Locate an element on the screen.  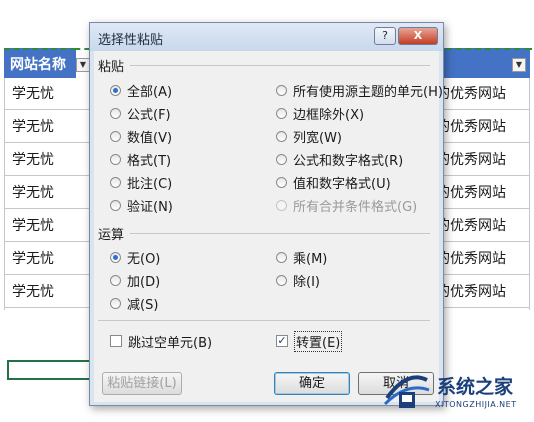
option-label: 列宽(W) is located at coordinates (317, 138).